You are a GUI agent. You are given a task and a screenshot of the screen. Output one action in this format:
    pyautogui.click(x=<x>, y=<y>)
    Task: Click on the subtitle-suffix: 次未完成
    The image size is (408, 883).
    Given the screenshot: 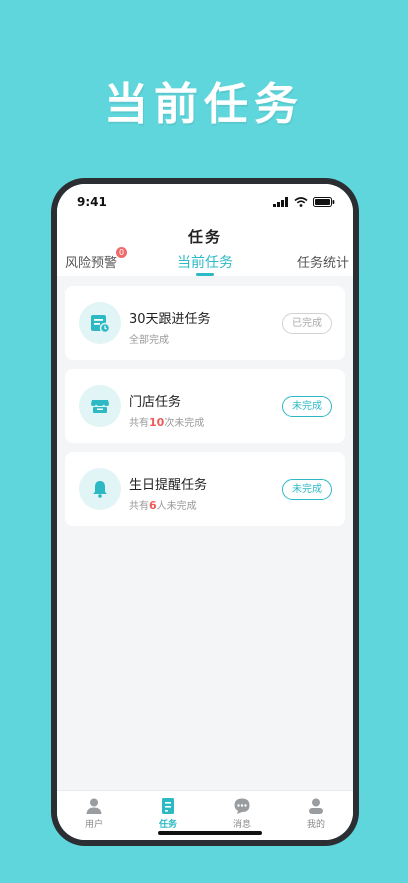 What is the action you would take?
    pyautogui.click(x=184, y=423)
    